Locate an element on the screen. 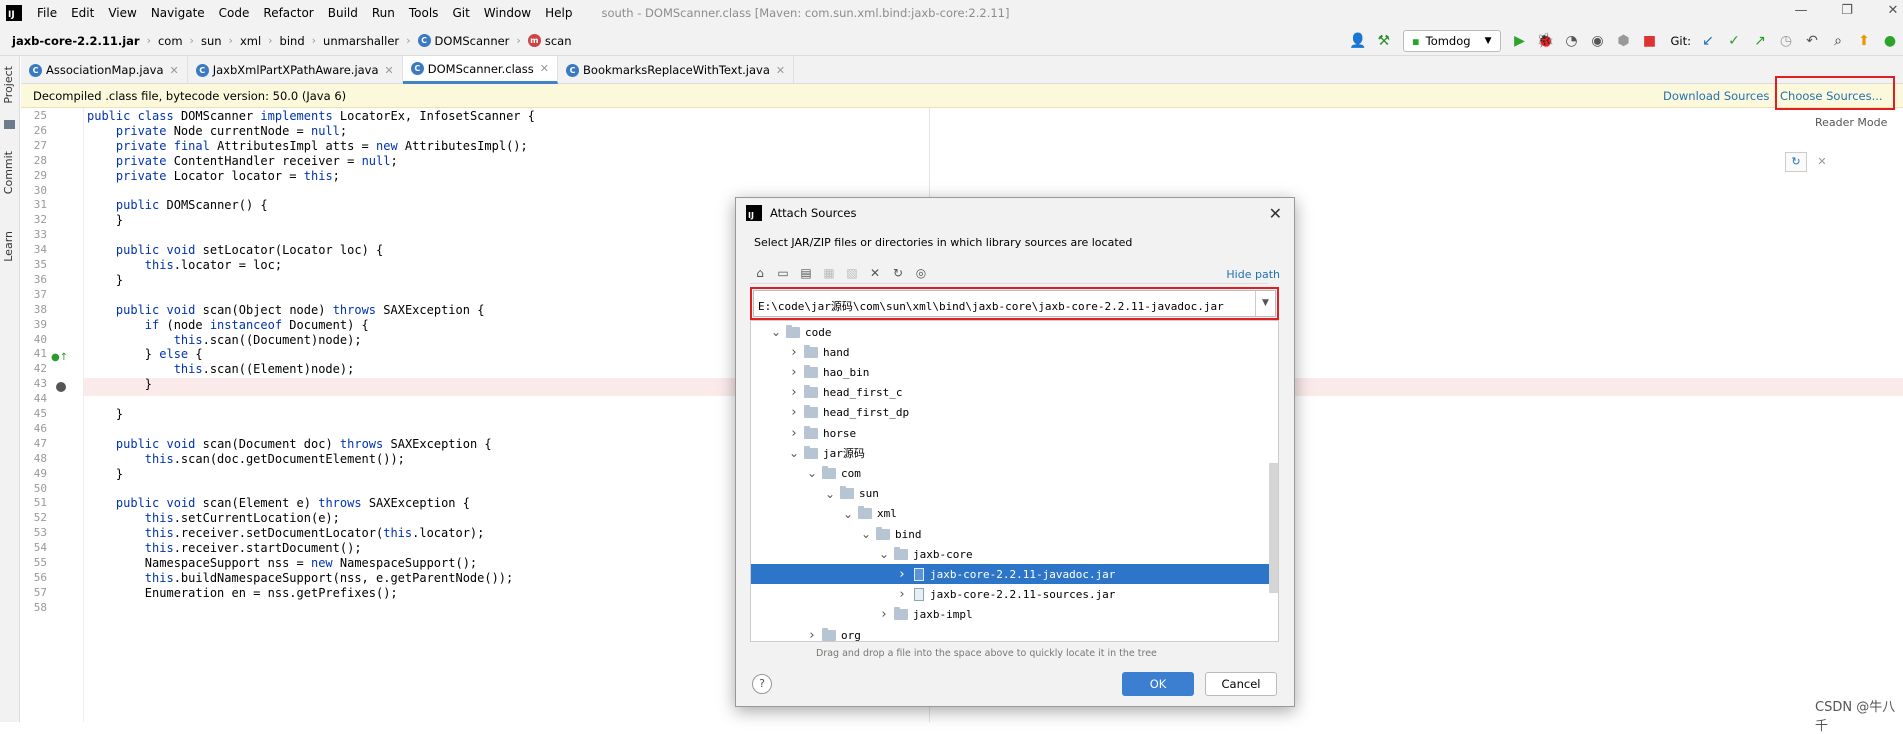 This screenshot has width=1903, height=734. tree-node-sun: ⌄ sun is located at coordinates (1014, 494).